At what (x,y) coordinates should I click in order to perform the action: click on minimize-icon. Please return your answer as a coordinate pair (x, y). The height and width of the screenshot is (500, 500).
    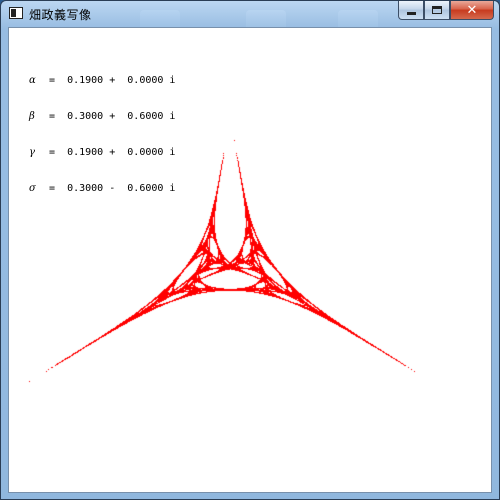
    Looking at the image, I should click on (411, 13).